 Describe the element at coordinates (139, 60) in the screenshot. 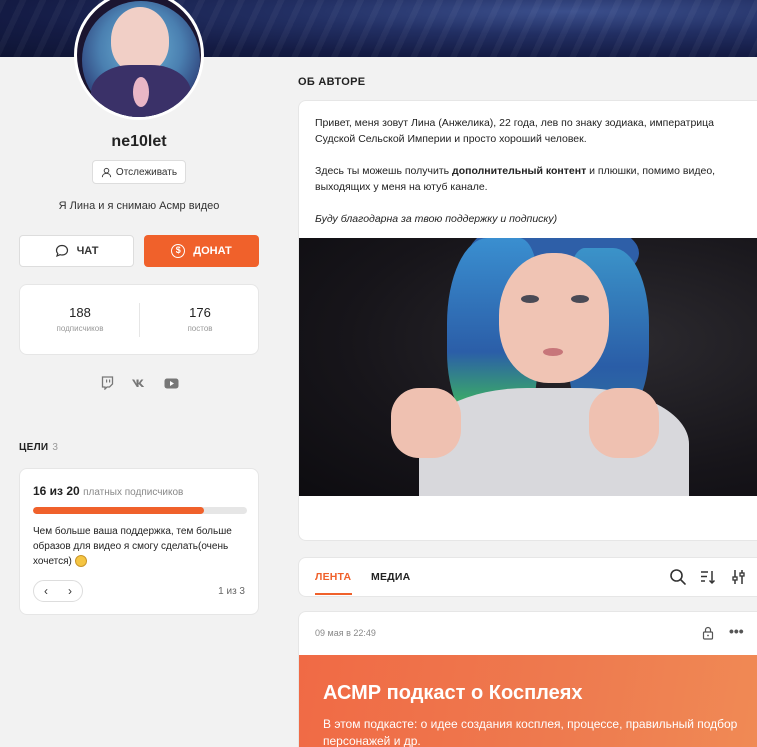

I see `avatar` at that location.